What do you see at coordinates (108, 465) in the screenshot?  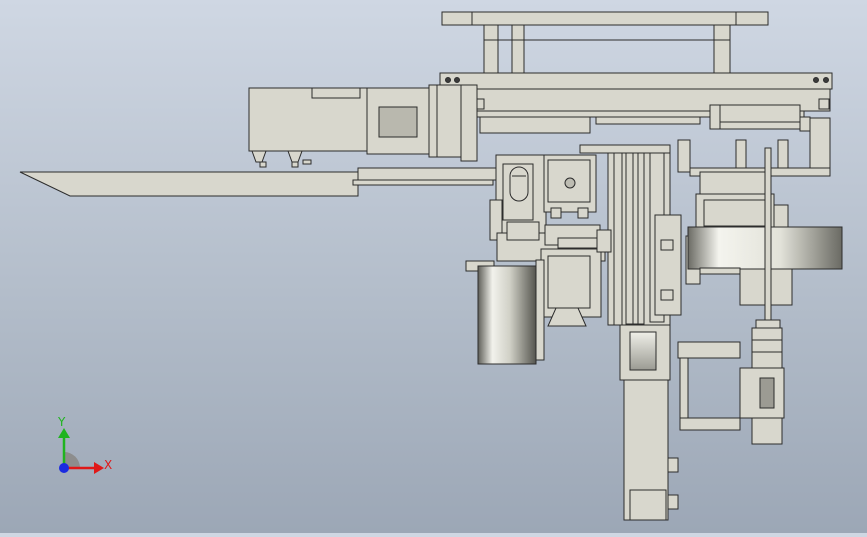 I see `x-axis-label: X` at bounding box center [108, 465].